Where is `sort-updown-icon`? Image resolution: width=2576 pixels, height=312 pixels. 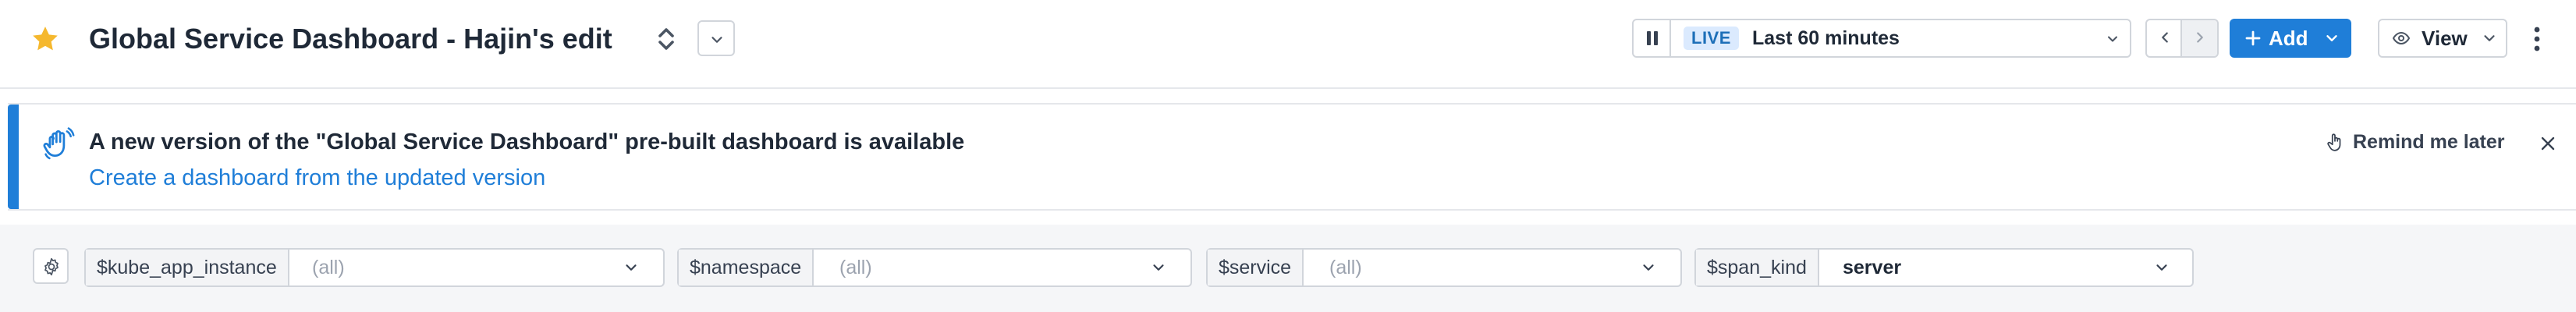
sort-updown-icon is located at coordinates (666, 39).